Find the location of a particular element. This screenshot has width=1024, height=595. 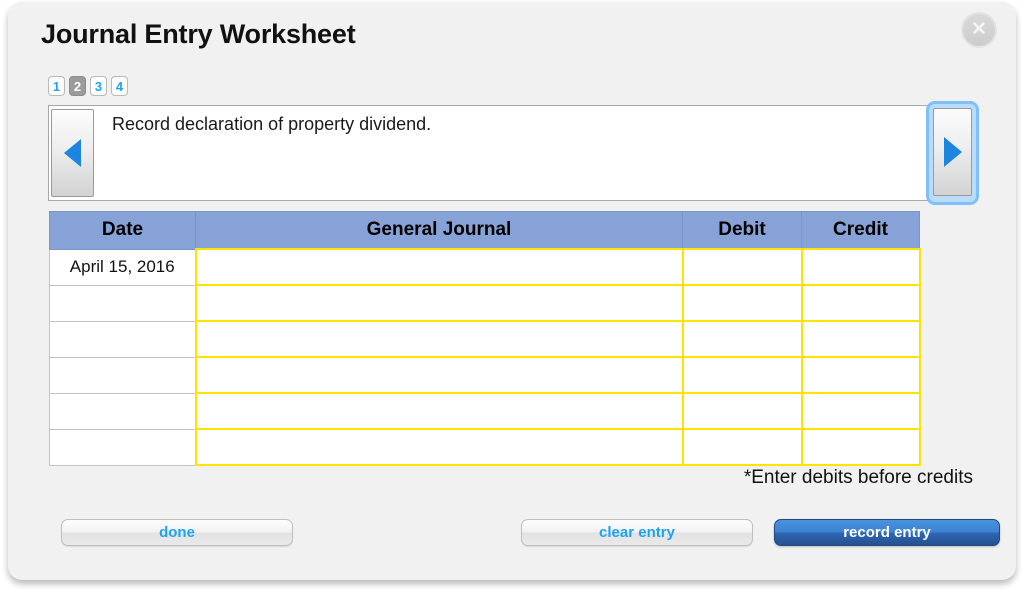

column-header-date: Date is located at coordinates (122, 230).